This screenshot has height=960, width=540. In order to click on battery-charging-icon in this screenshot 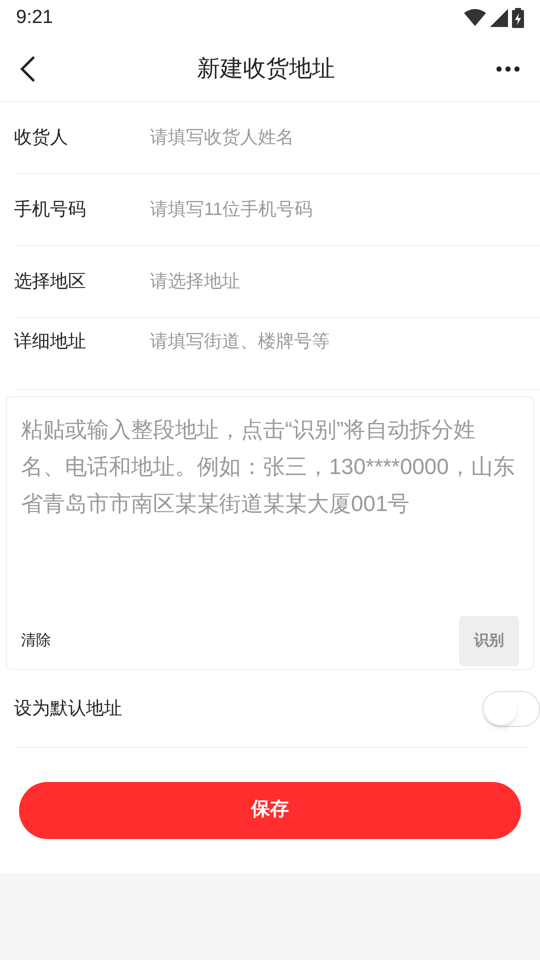, I will do `click(518, 18)`.